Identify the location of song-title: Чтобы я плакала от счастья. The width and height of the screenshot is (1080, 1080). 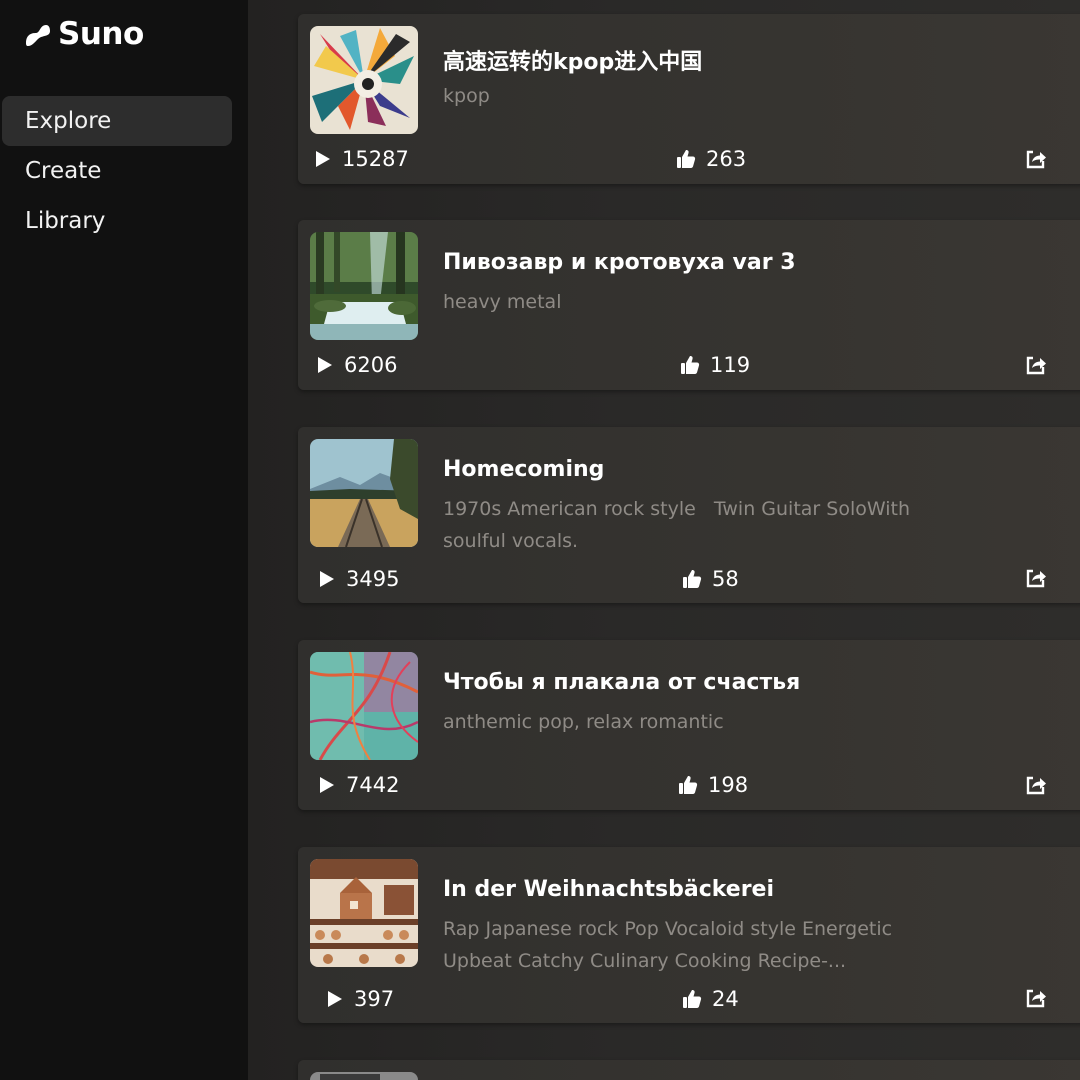
(621, 682).